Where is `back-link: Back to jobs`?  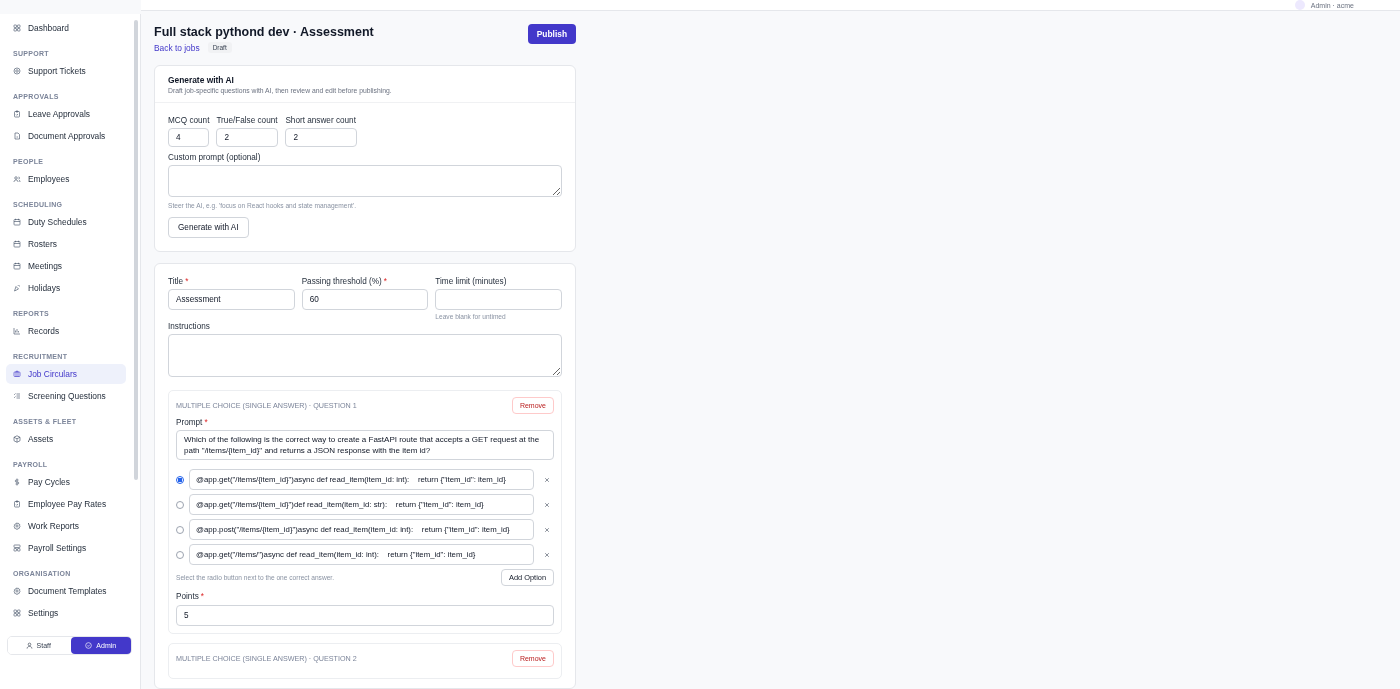 back-link: Back to jobs is located at coordinates (177, 47).